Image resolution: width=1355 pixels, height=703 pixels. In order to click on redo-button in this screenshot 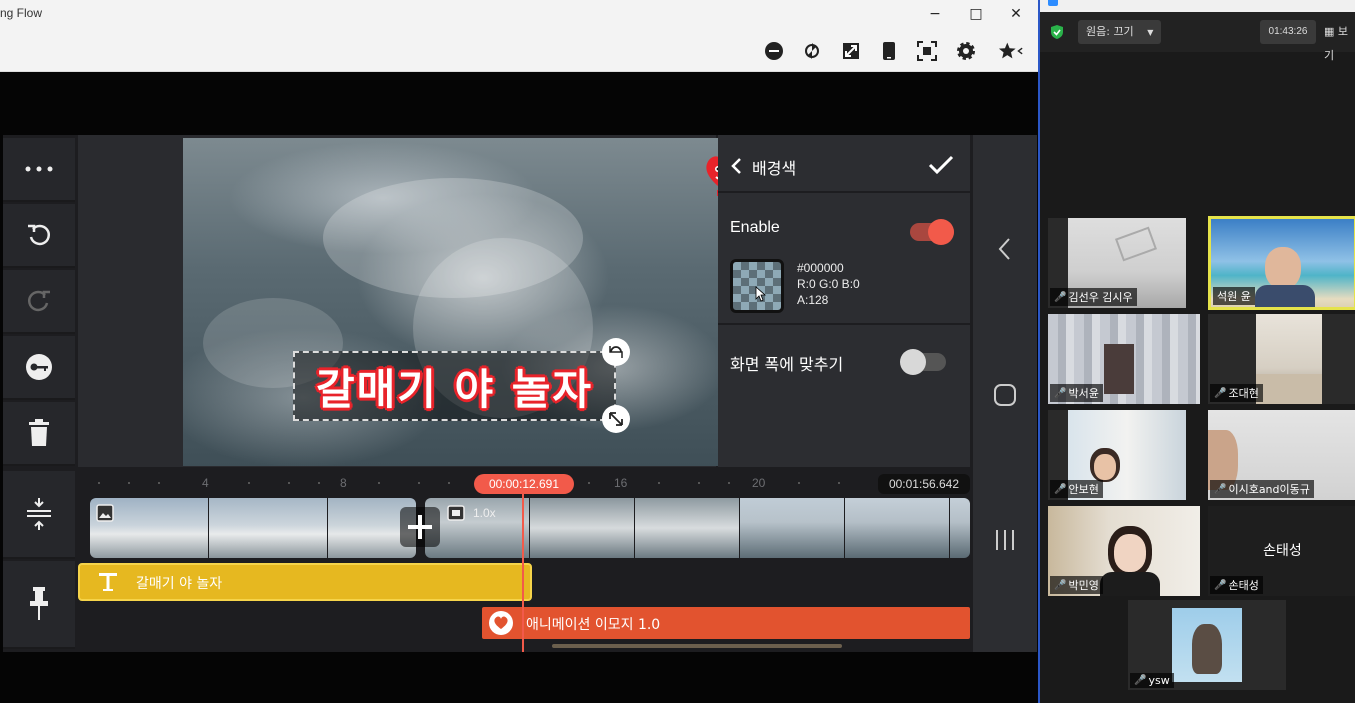, I will do `click(39, 302)`.